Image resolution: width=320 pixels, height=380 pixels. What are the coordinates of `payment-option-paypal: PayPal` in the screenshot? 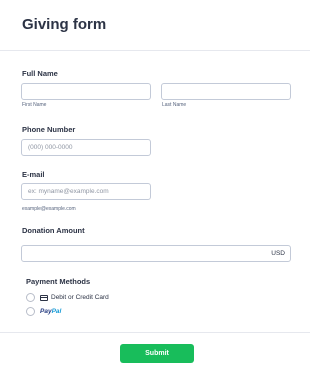 It's located at (155, 312).